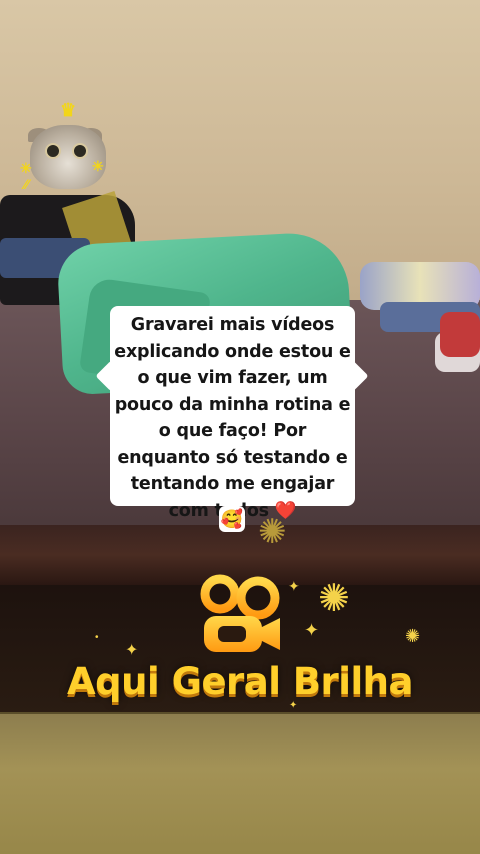  I want to click on clothes-pile-red, so click(460, 334).